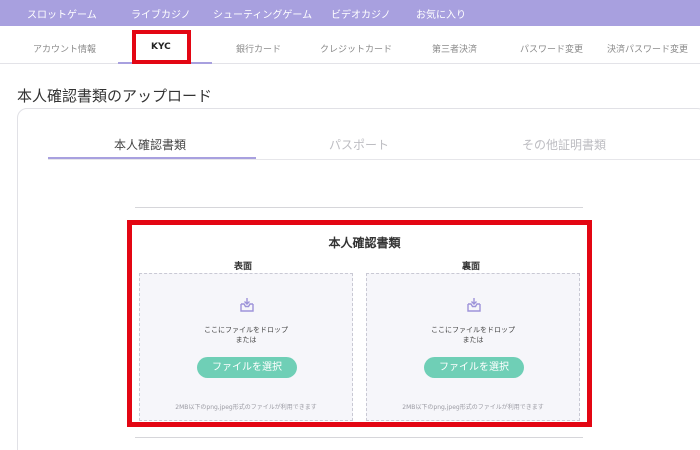 The image size is (700, 450). I want to click on back-or-text: または, so click(473, 340).